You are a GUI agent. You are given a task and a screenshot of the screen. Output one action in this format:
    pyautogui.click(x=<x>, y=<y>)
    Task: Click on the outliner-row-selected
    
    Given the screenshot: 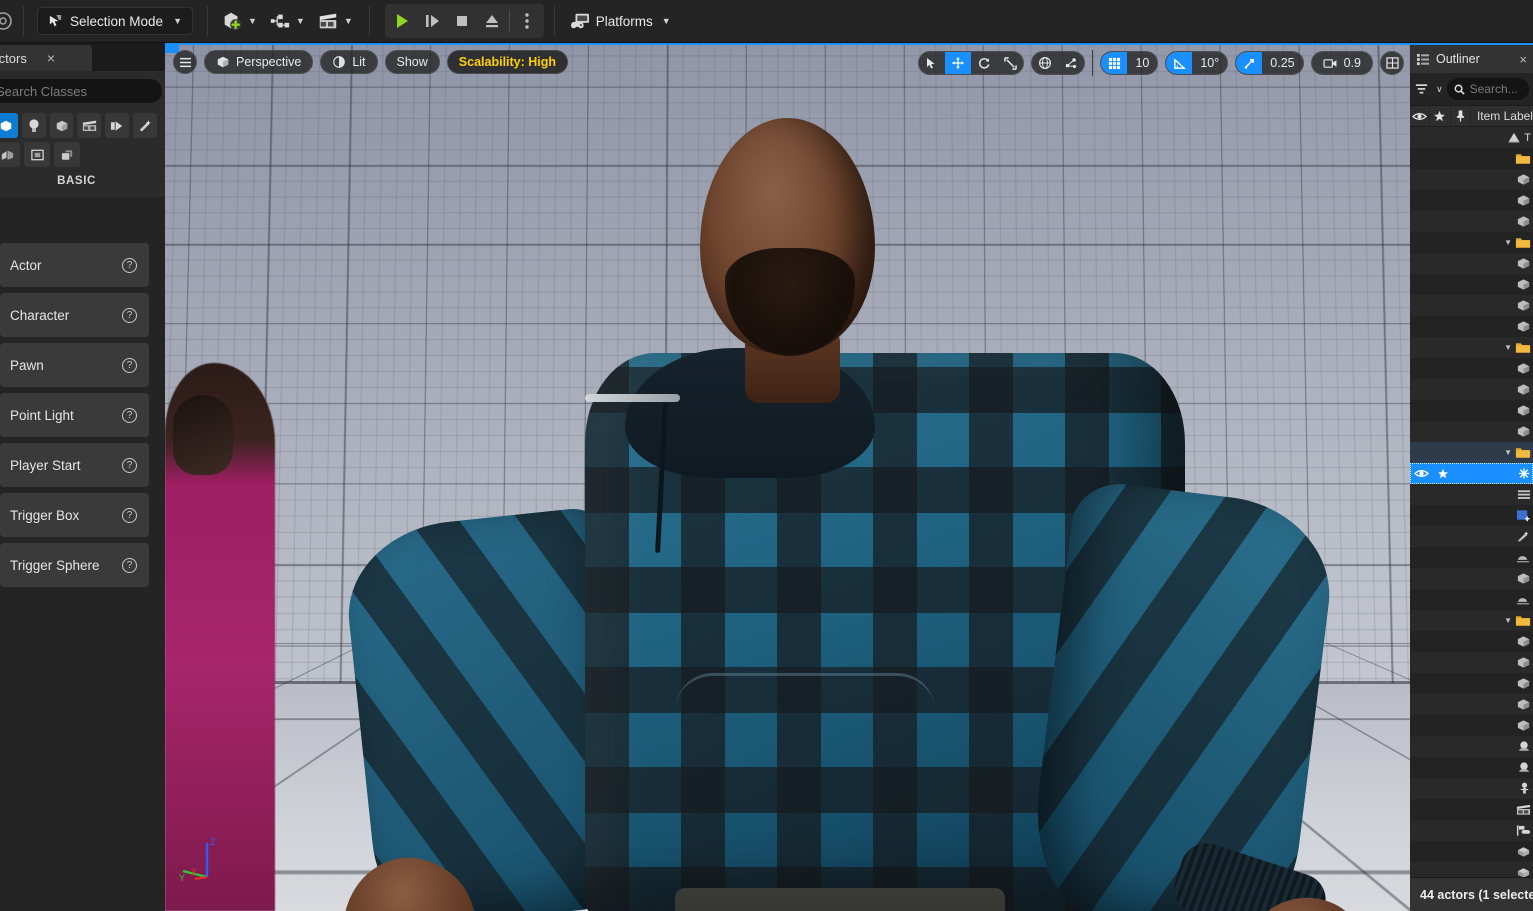 What is the action you would take?
    pyautogui.click(x=1471, y=473)
    